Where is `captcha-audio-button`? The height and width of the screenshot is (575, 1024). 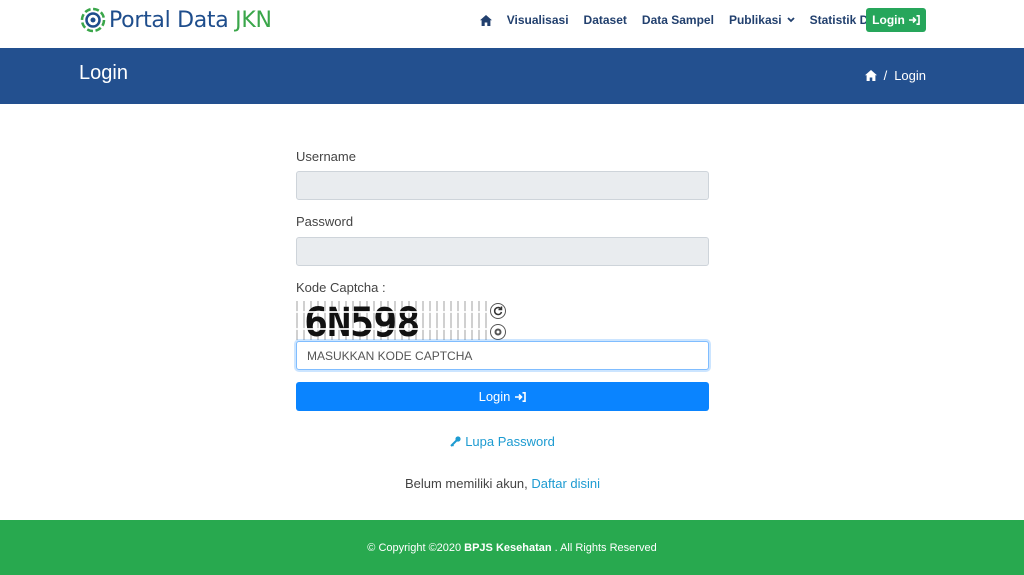 captcha-audio-button is located at coordinates (498, 332).